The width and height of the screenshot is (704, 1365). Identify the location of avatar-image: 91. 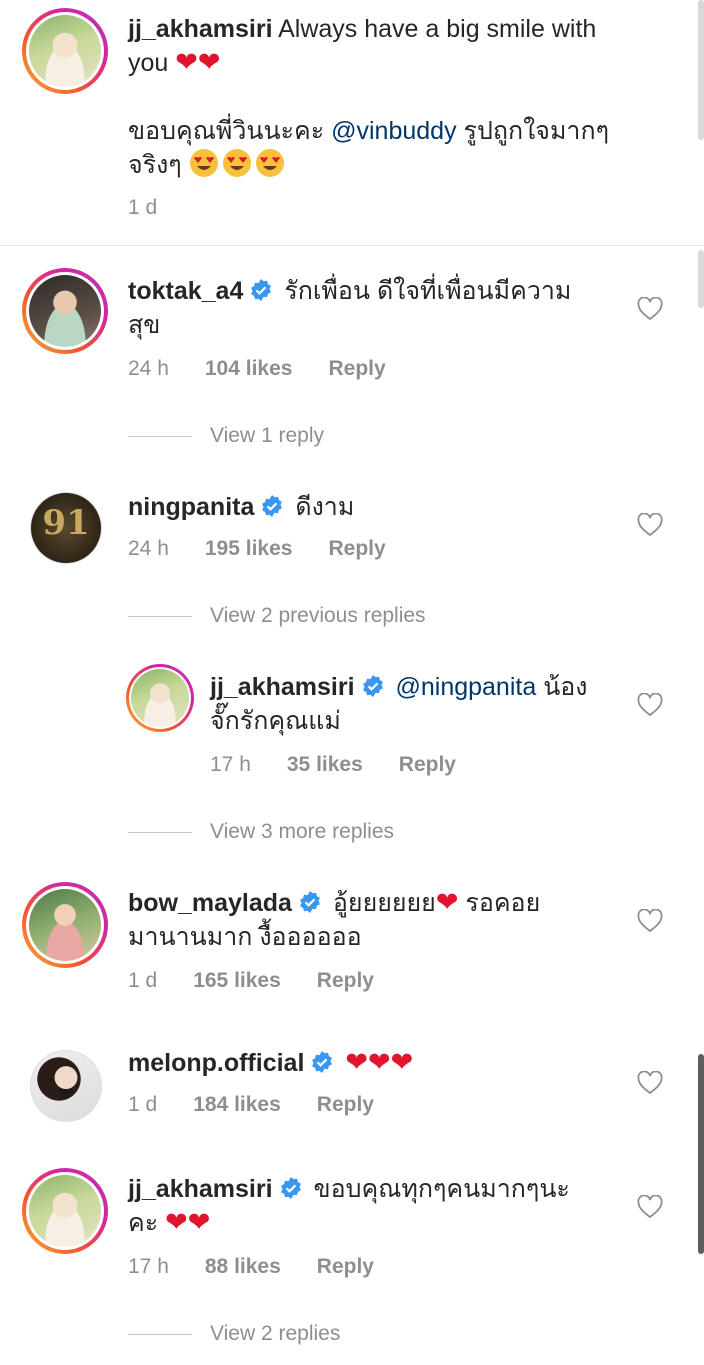
(66, 528).